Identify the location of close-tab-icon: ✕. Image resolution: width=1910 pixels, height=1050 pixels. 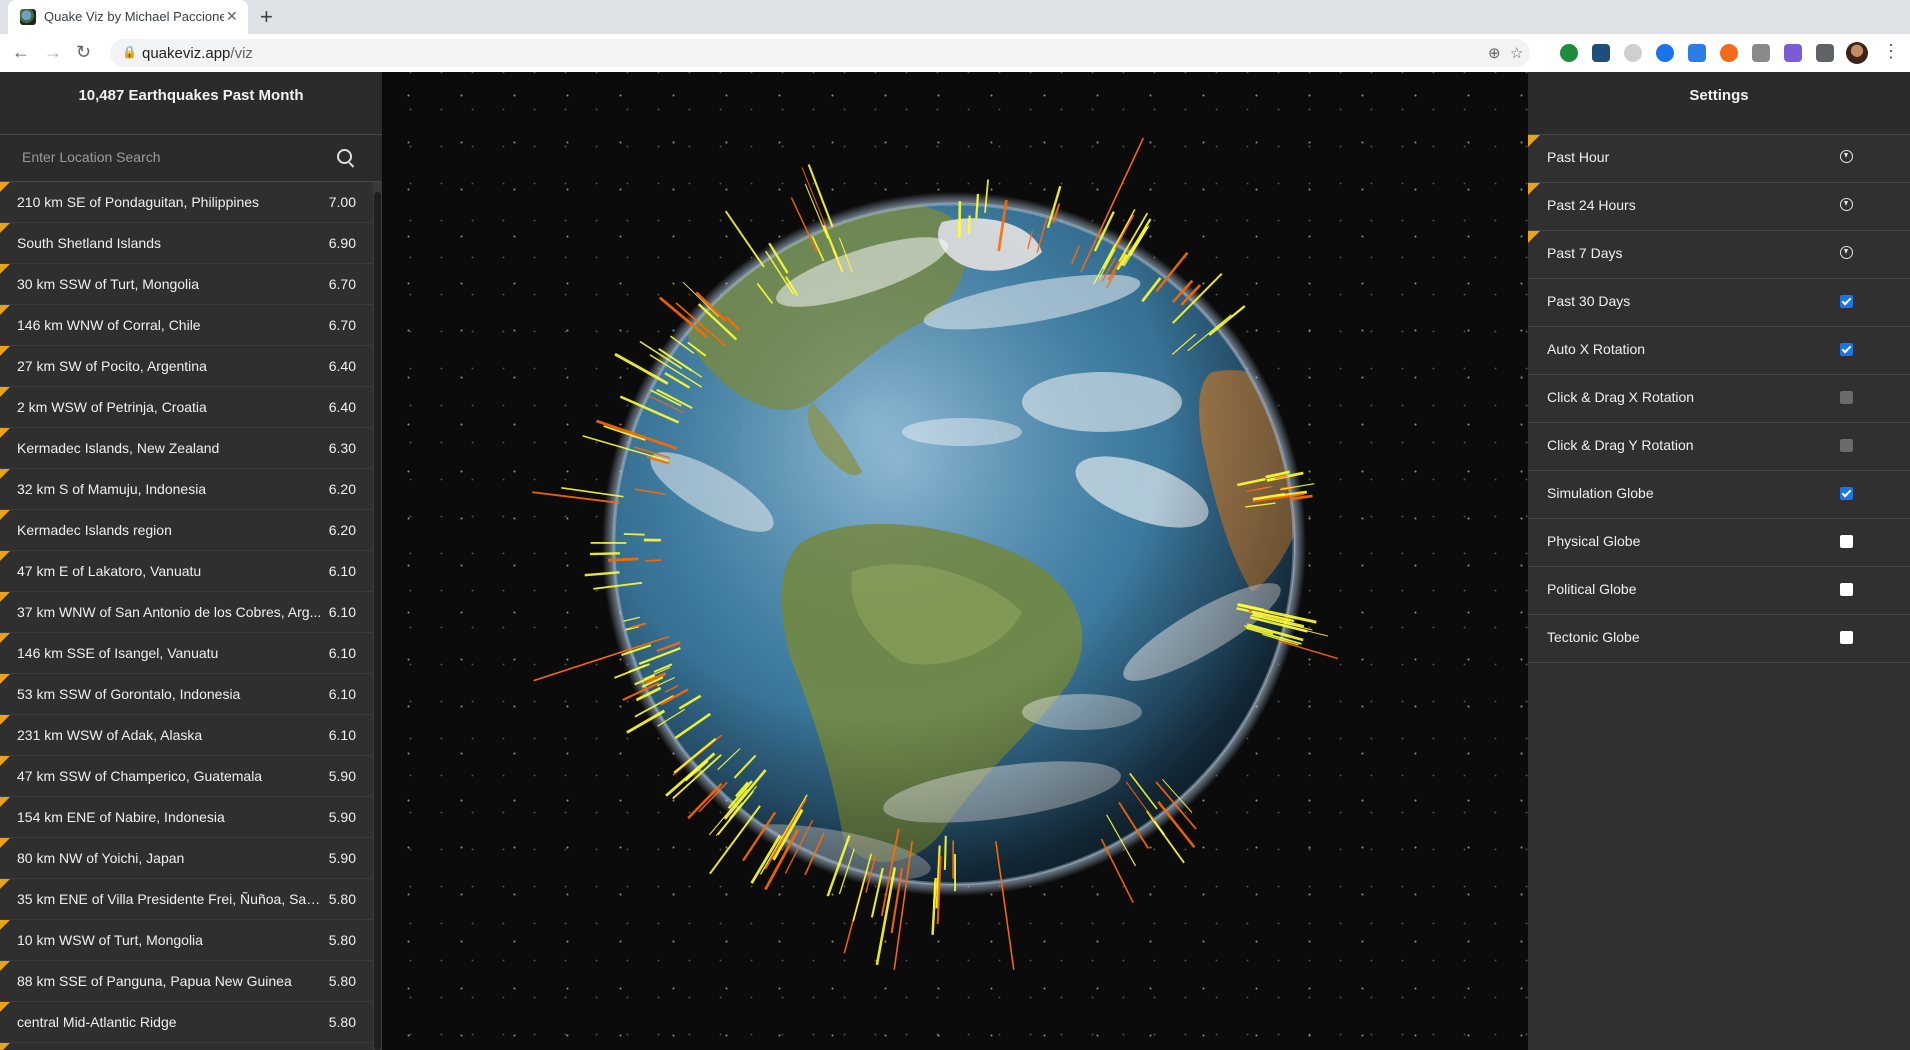
(232, 16).